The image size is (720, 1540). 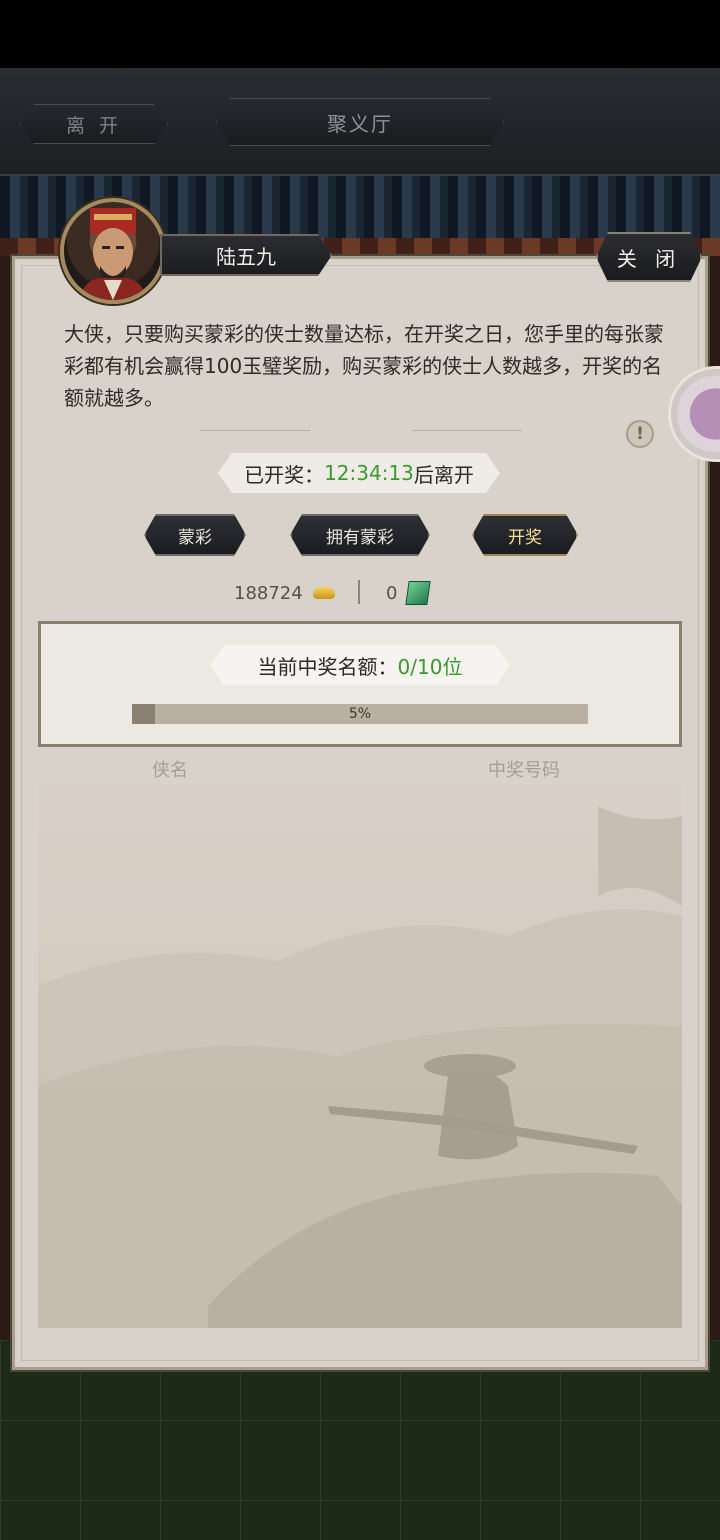 I want to click on gold-amount: 188724, so click(x=268, y=593).